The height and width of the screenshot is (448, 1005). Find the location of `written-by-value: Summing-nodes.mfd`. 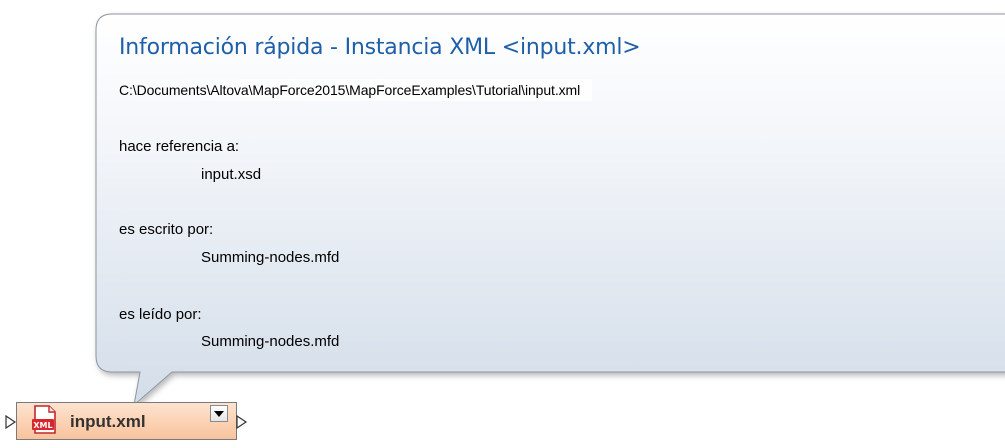

written-by-value: Summing-nodes.mfd is located at coordinates (270, 257).